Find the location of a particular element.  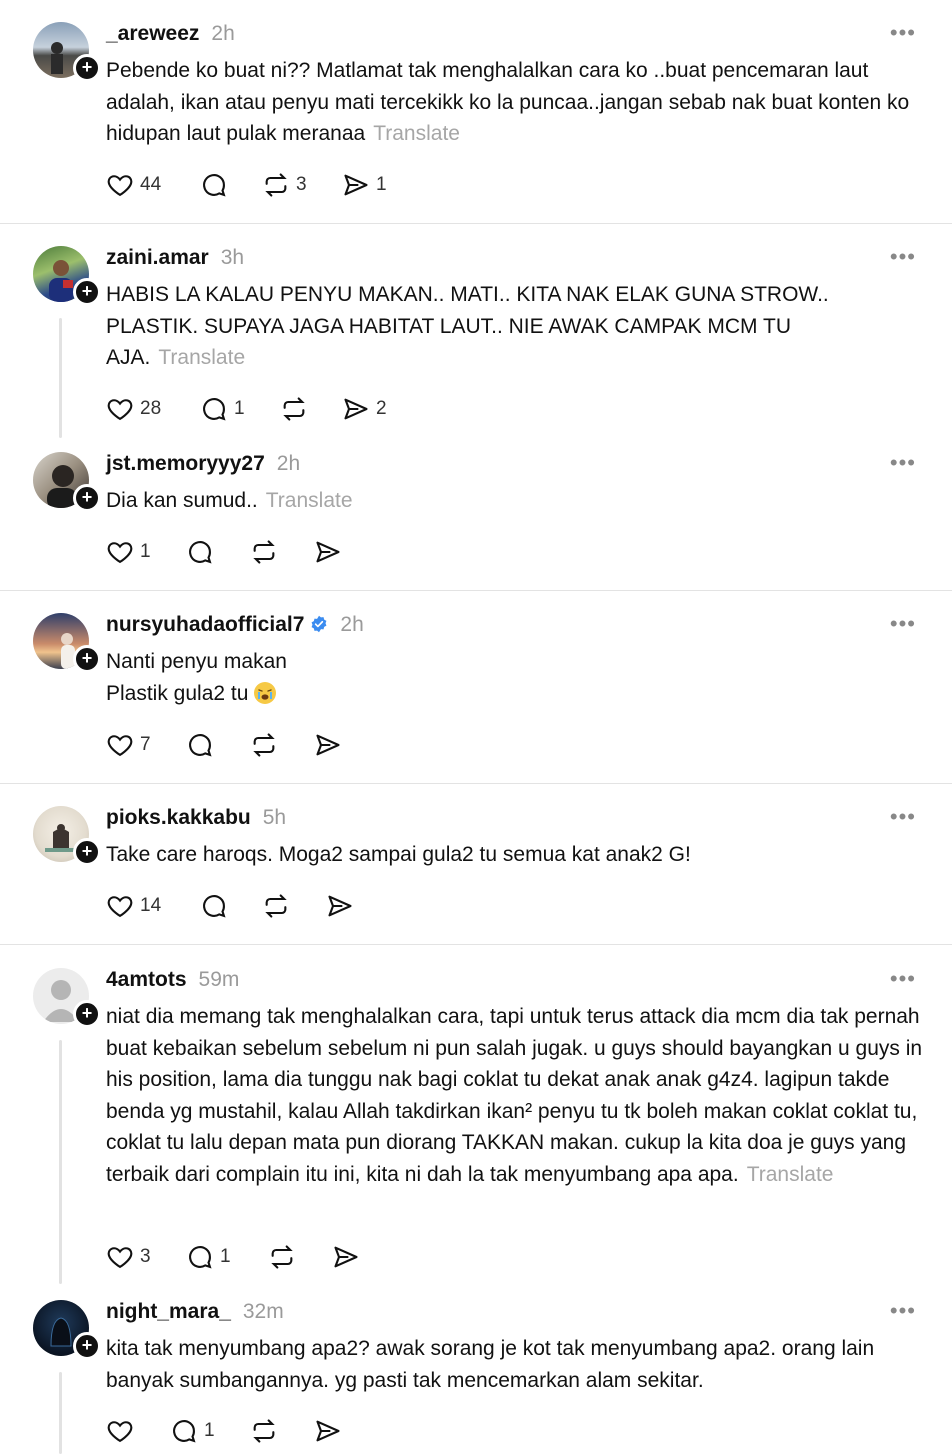

username: zaini.amar 3h is located at coordinates (175, 258).